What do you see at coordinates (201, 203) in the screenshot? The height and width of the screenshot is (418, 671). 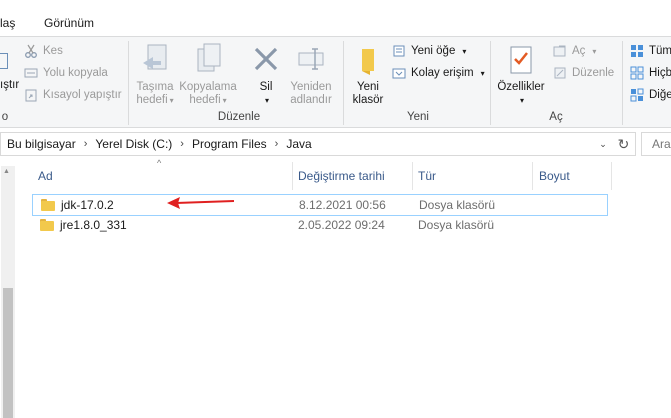 I see `red-arrow-annotation` at bounding box center [201, 203].